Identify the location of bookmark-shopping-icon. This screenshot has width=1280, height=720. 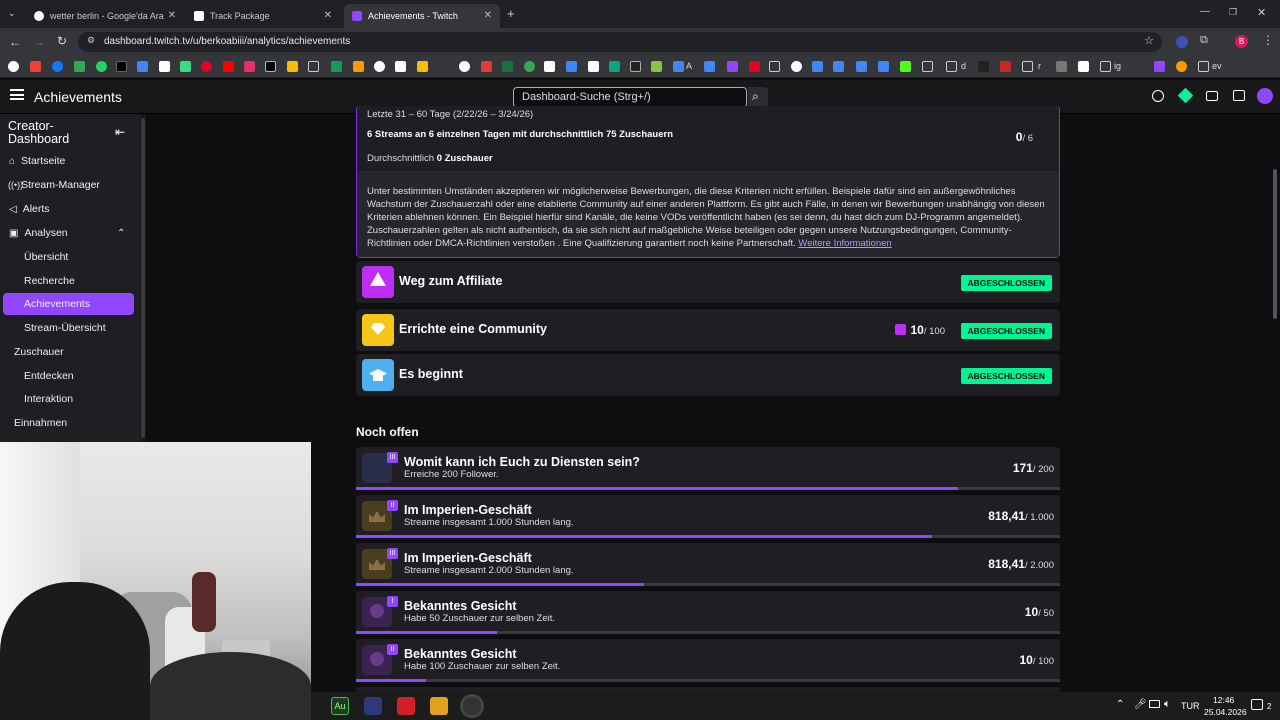
(164, 66).